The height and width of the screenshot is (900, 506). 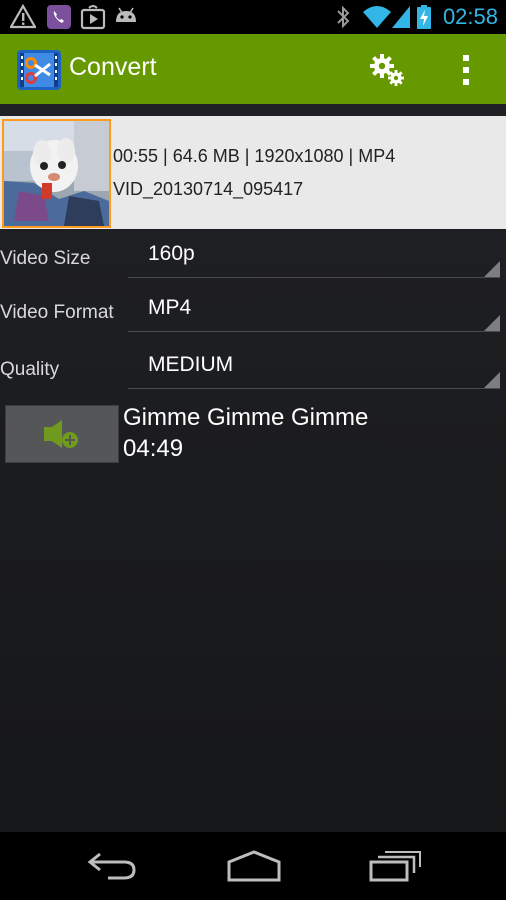 What do you see at coordinates (314, 366) in the screenshot?
I see `quality-spinner: MEDIUM` at bounding box center [314, 366].